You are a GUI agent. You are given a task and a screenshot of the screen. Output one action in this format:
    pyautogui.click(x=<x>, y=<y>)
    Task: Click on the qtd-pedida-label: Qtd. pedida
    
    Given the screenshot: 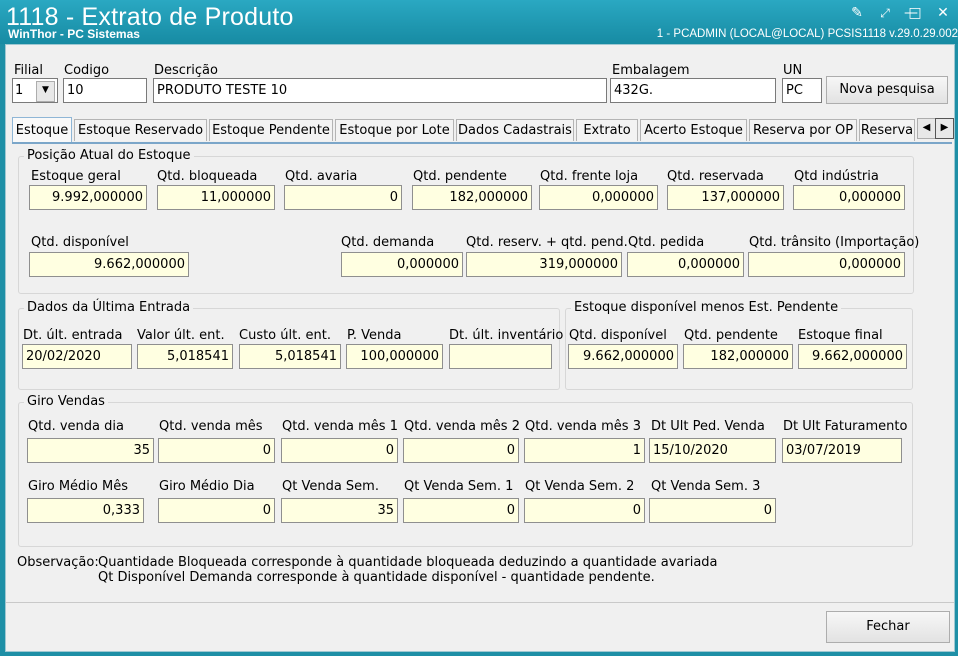 What is the action you would take?
    pyautogui.click(x=666, y=242)
    